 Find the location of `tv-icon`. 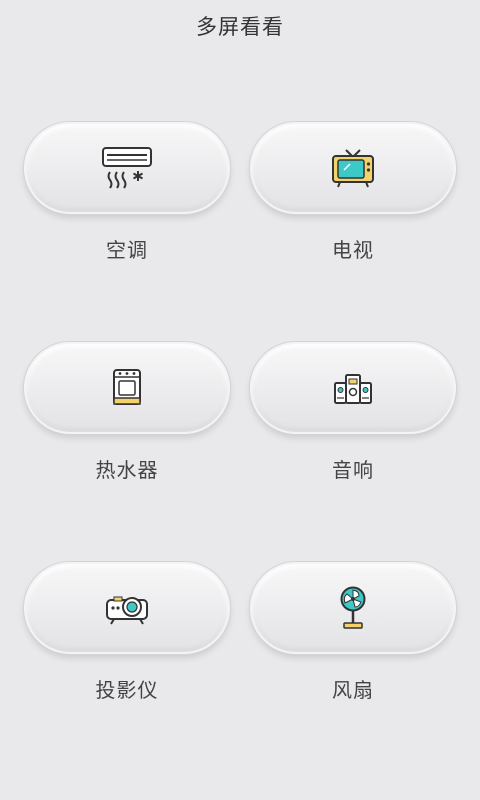

tv-icon is located at coordinates (353, 168).